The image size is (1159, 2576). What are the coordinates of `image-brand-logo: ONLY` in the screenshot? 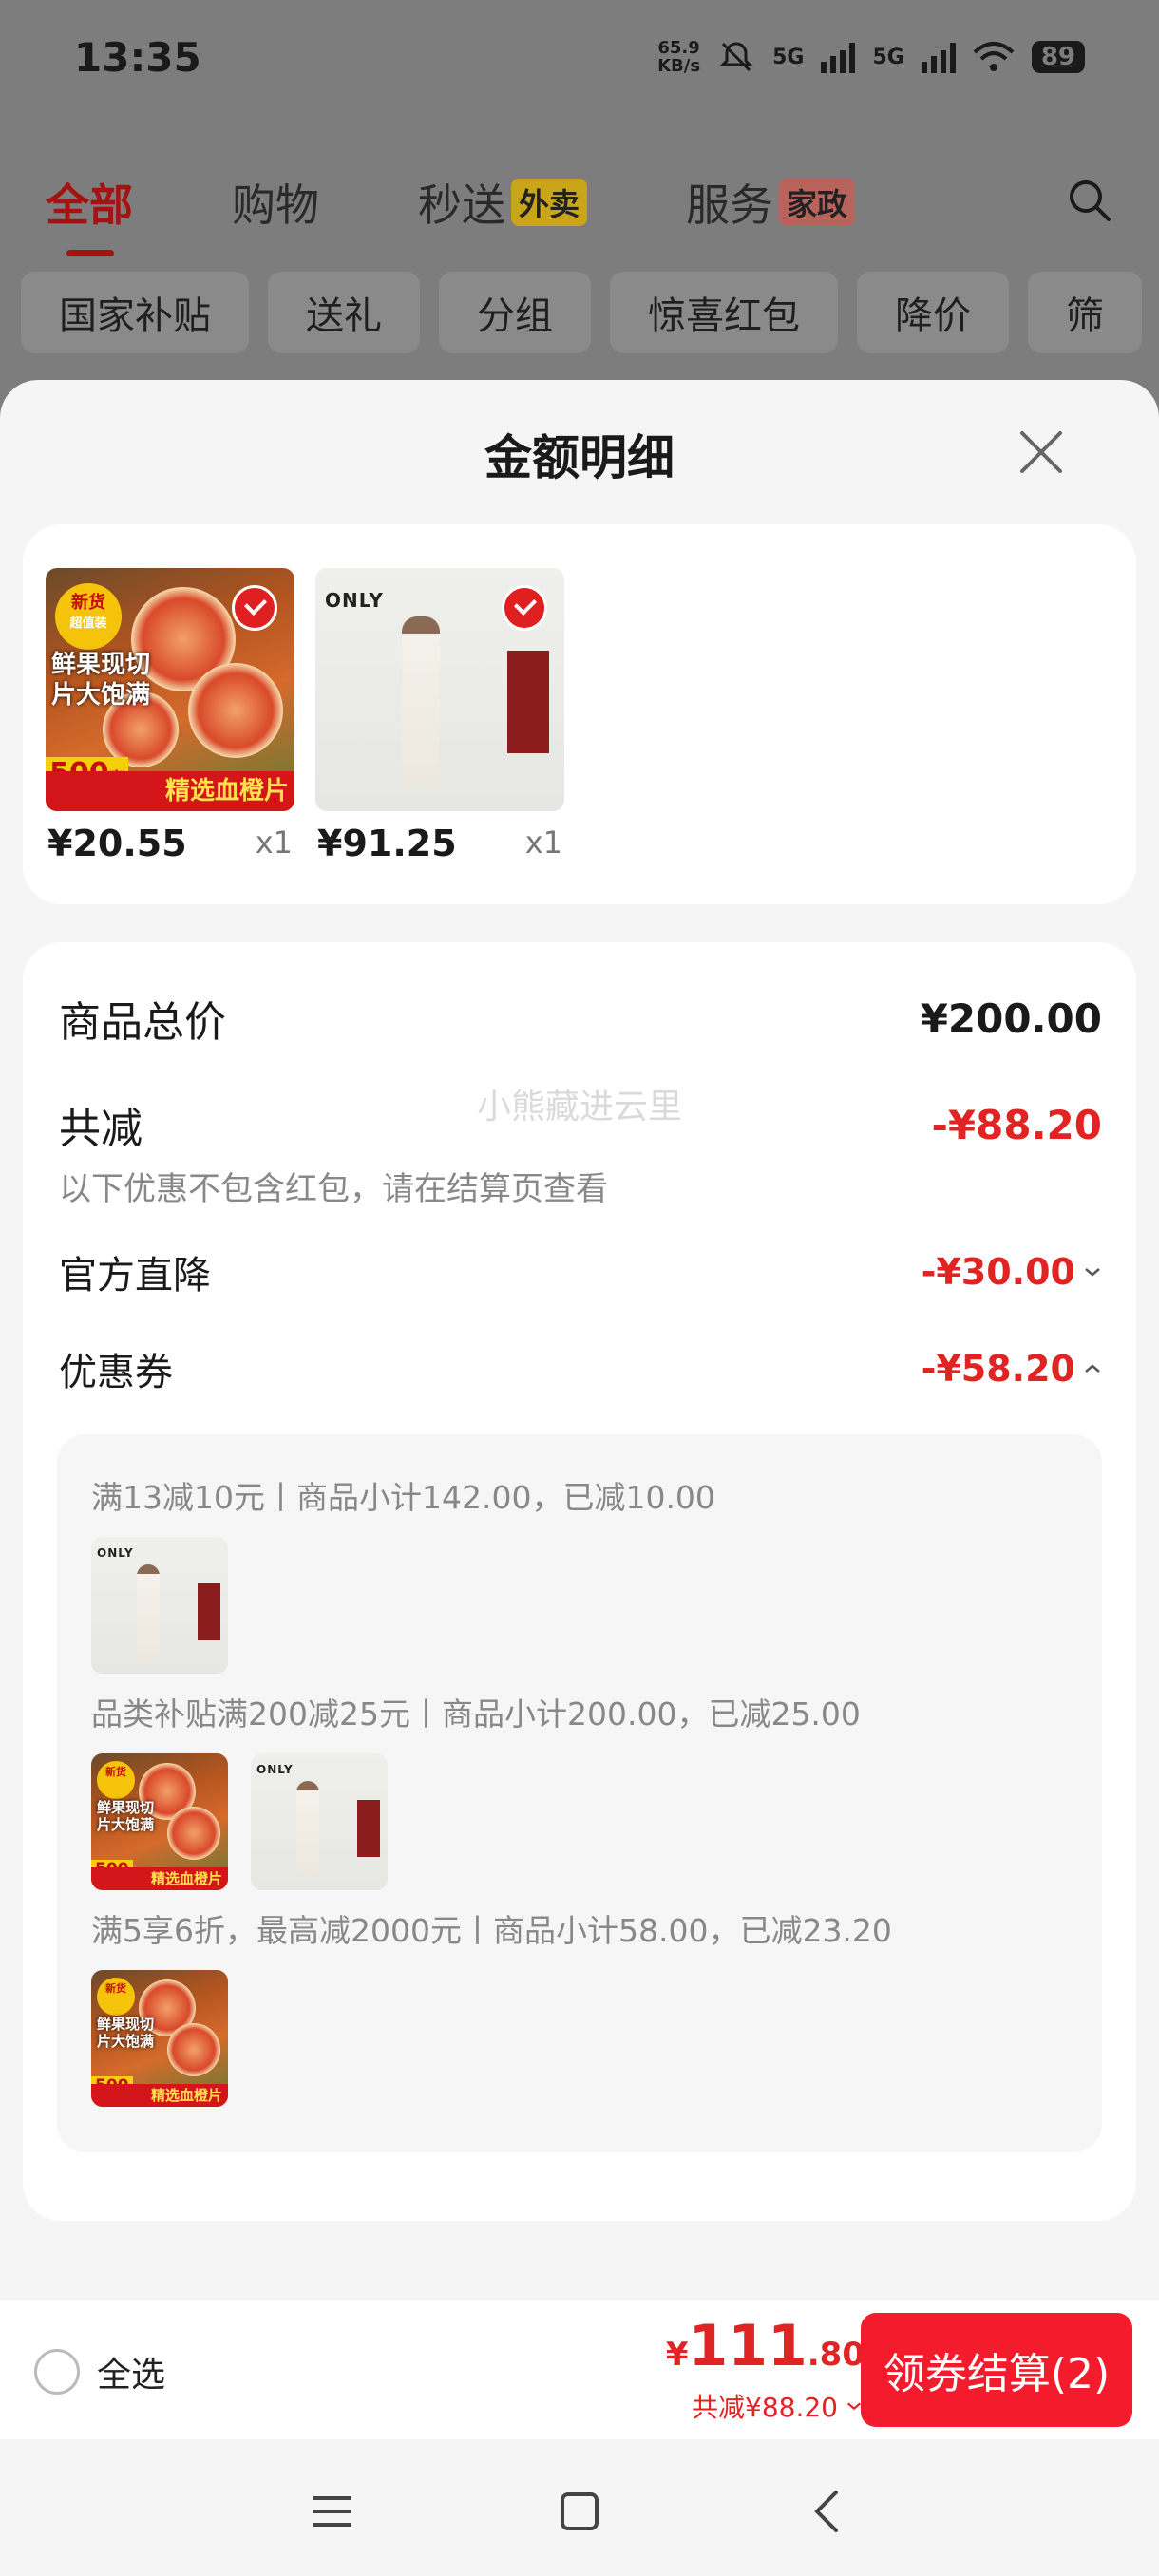 It's located at (354, 600).